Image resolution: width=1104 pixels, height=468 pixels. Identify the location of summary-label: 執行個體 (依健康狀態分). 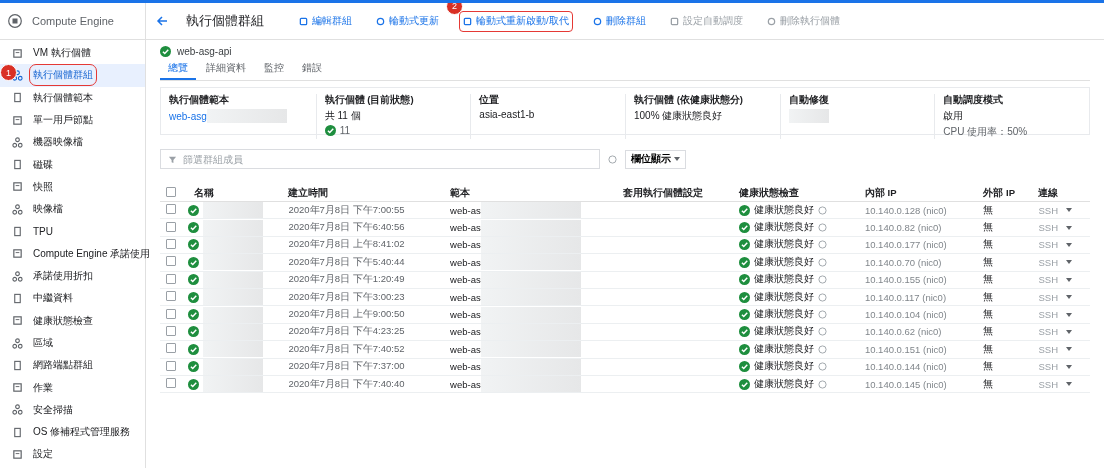
(689, 100).